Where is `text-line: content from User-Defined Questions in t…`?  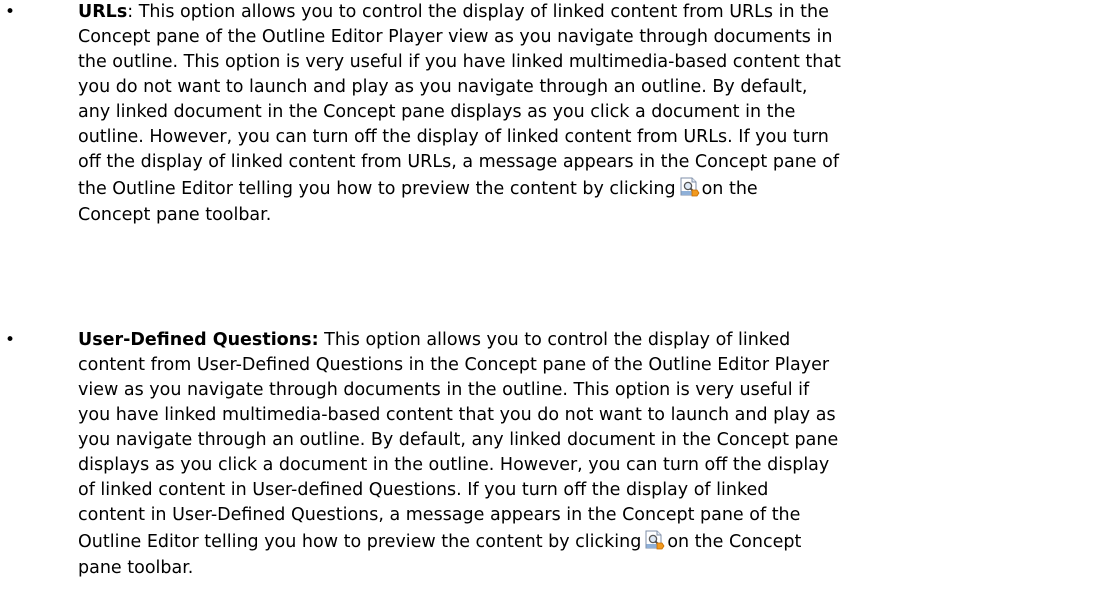
text-line: content from User-Defined Questions in t… is located at coordinates (454, 365).